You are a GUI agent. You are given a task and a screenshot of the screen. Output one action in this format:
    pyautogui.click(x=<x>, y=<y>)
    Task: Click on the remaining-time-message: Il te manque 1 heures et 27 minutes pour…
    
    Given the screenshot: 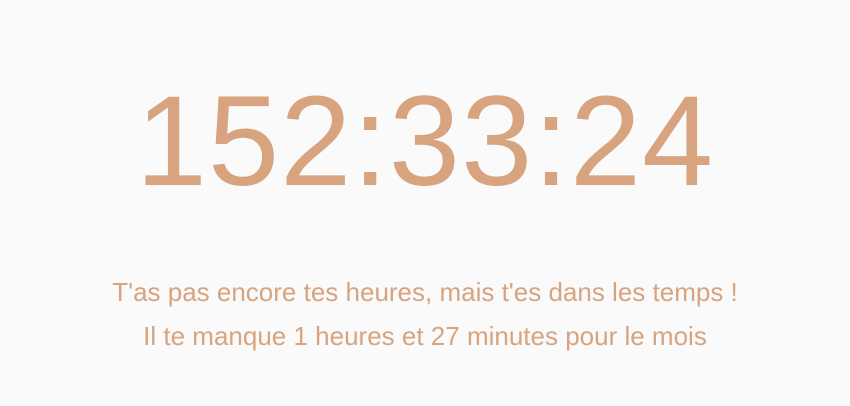 What is the action you would take?
    pyautogui.click(x=425, y=336)
    